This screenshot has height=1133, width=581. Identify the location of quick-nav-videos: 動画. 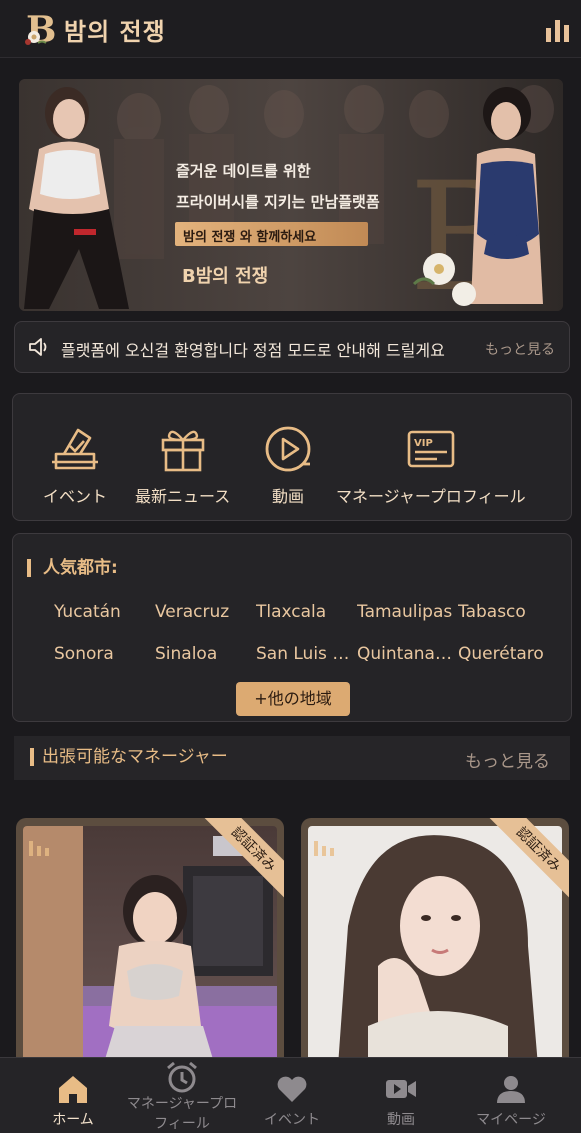
(288, 465).